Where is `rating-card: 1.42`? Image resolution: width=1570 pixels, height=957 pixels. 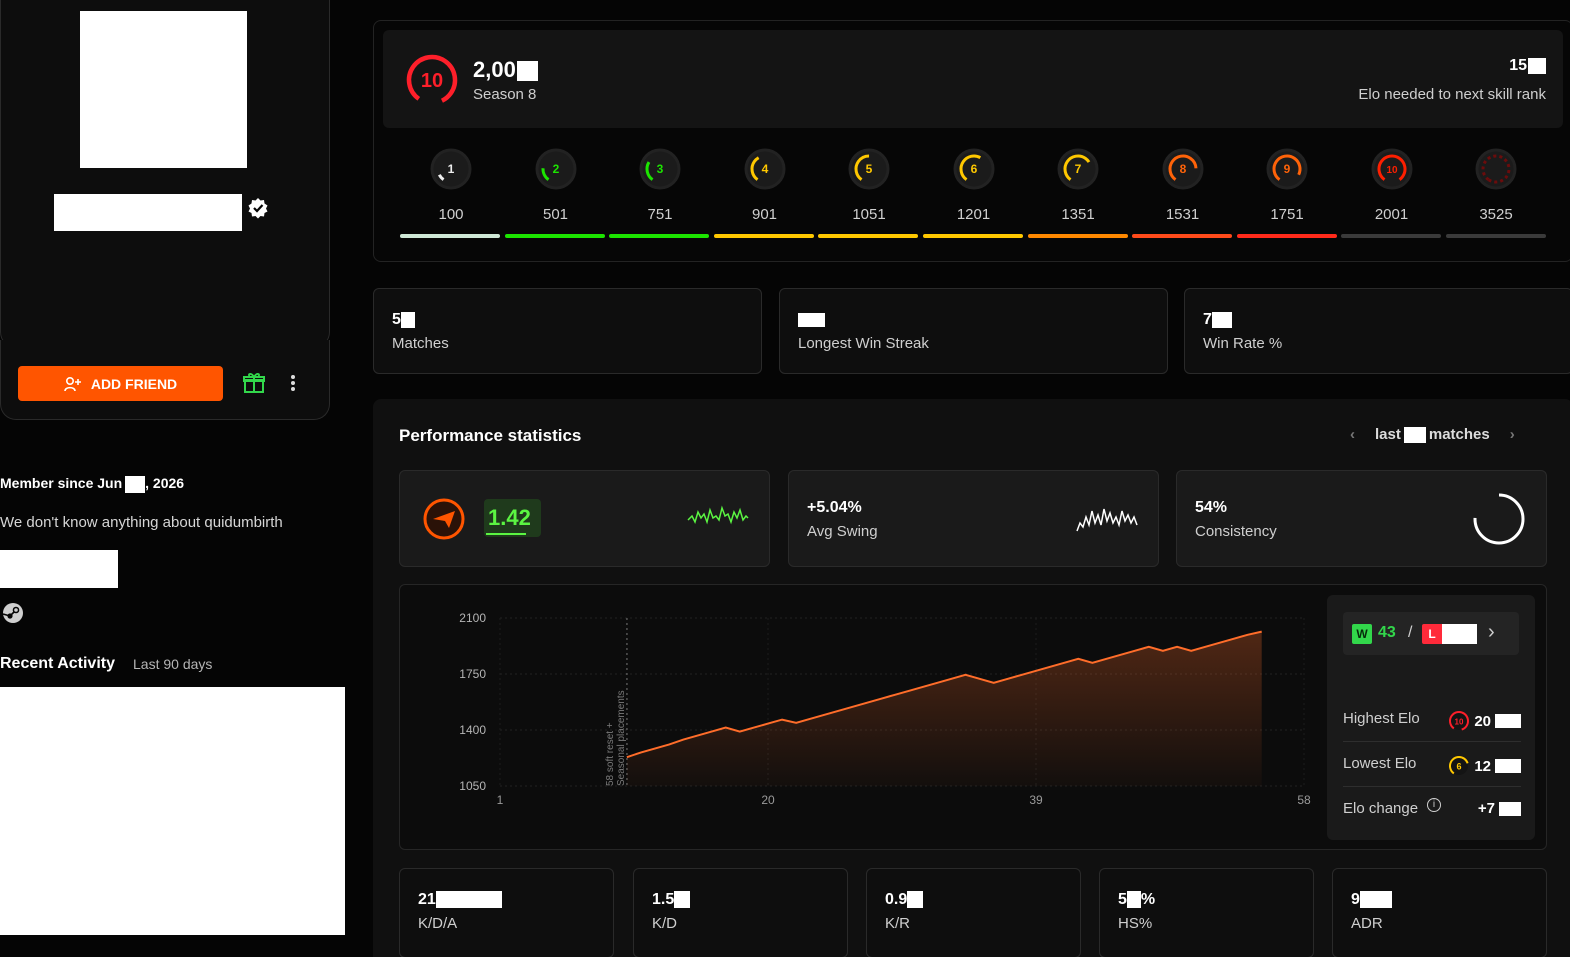 rating-card: 1.42 is located at coordinates (584, 518).